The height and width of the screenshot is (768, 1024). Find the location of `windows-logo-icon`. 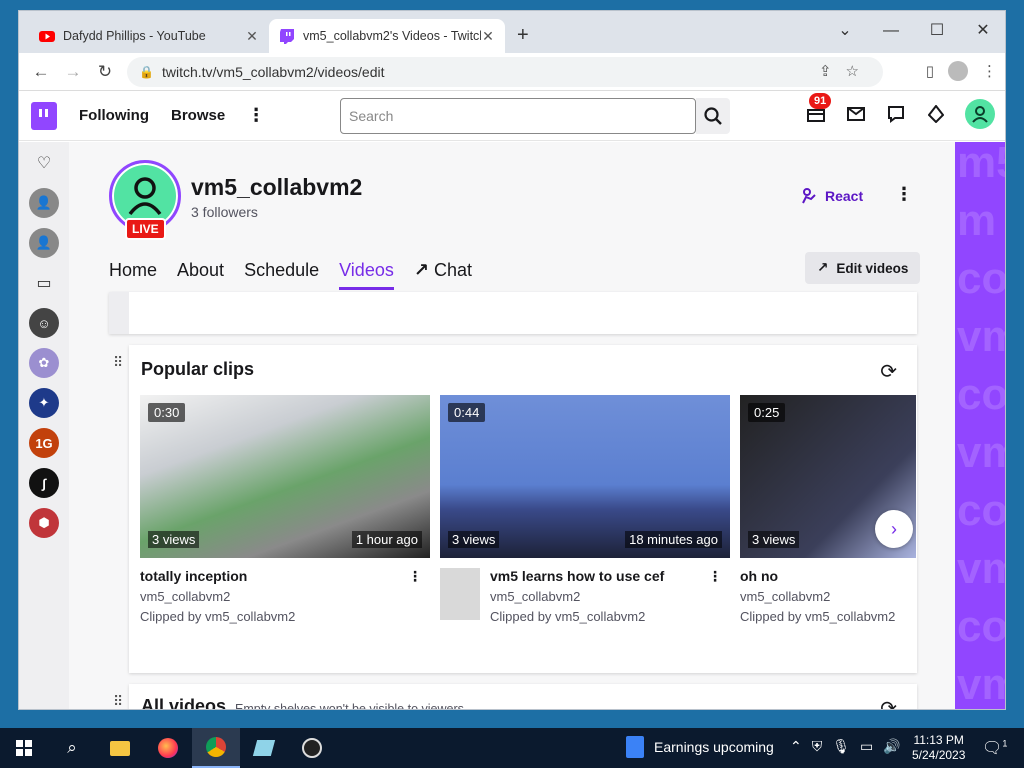

windows-logo-icon is located at coordinates (24, 748).